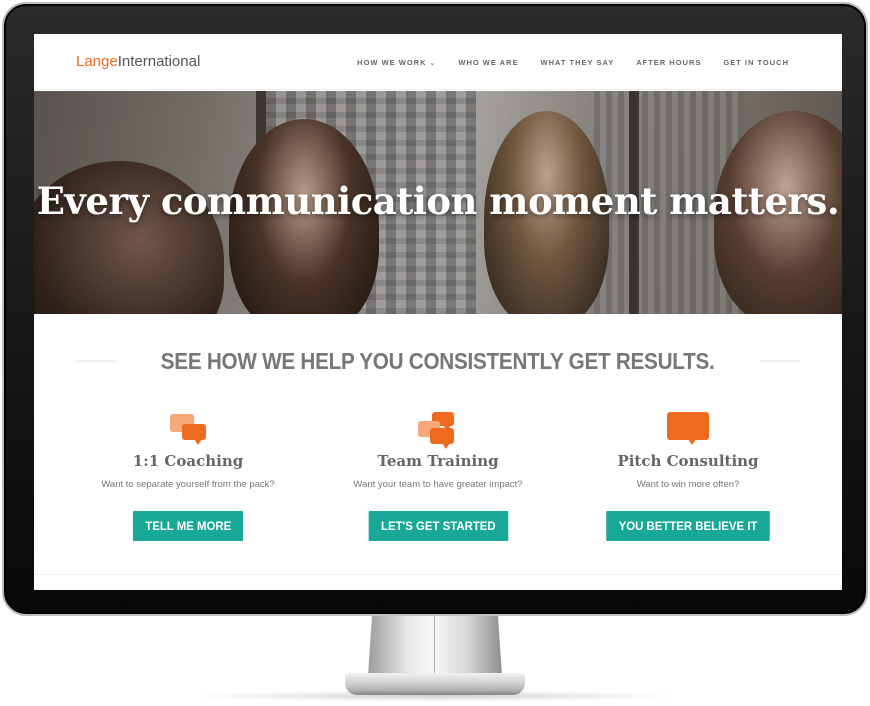 This screenshot has height=706, width=870. What do you see at coordinates (97, 61) in the screenshot?
I see `logo-prefix: Lange` at bounding box center [97, 61].